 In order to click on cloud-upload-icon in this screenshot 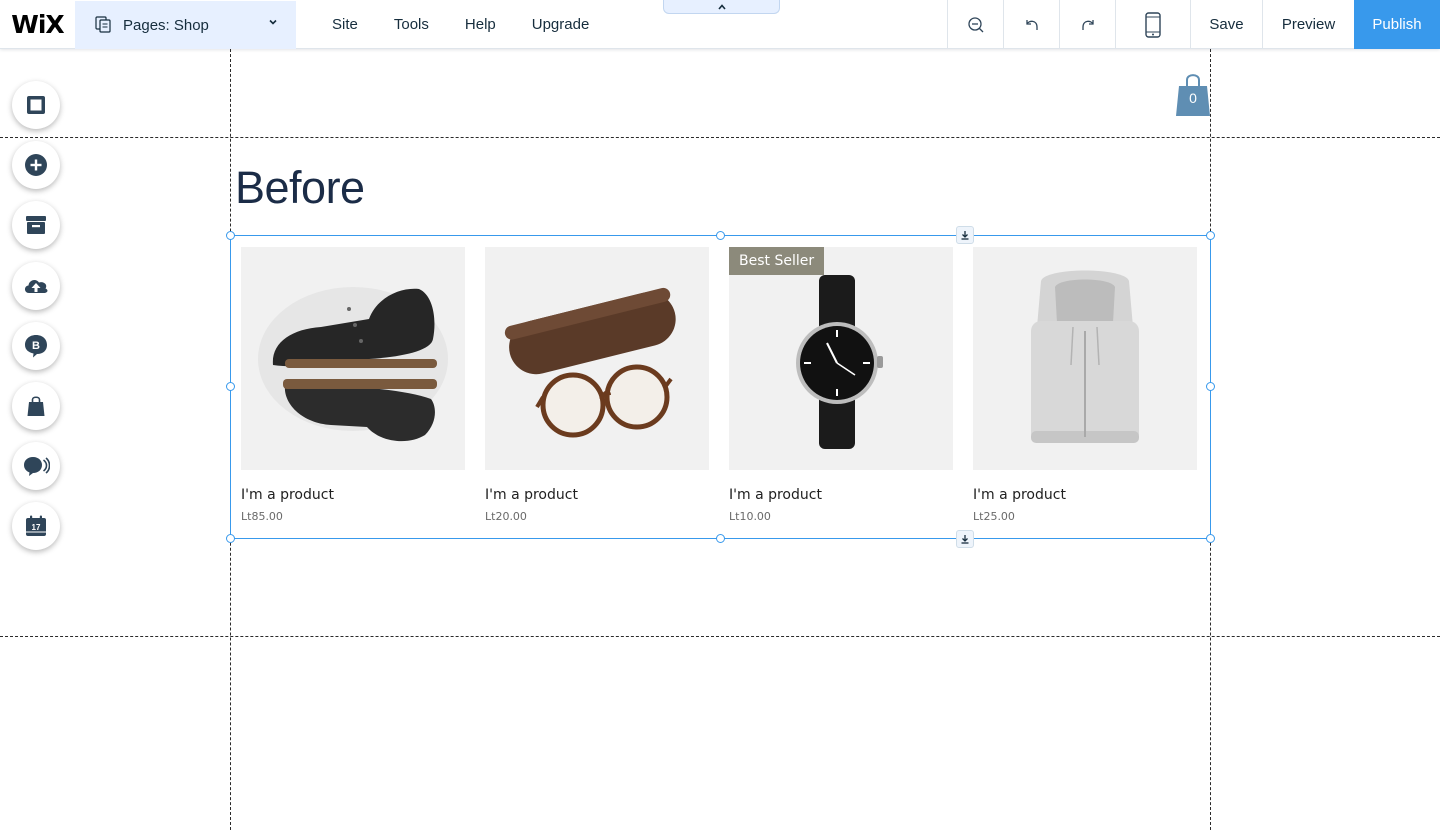, I will do `click(36, 286)`.